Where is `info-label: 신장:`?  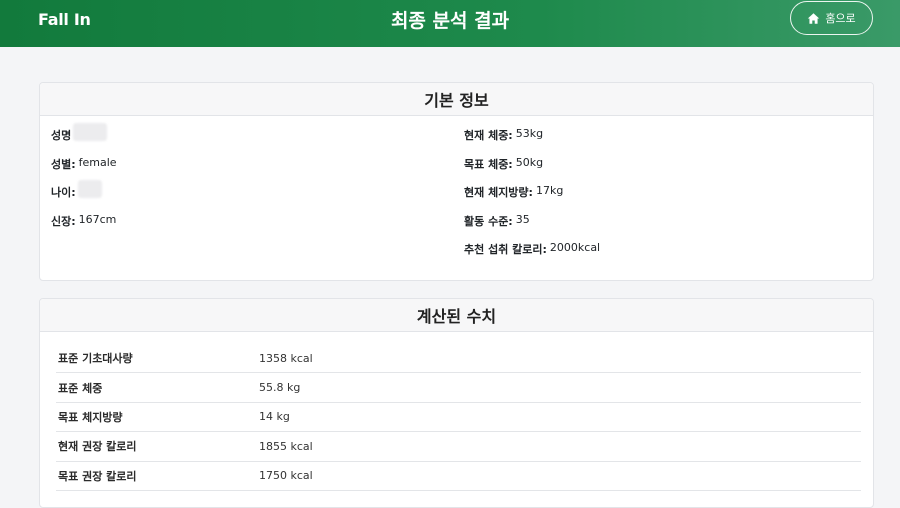
info-label: 신장: is located at coordinates (63, 221).